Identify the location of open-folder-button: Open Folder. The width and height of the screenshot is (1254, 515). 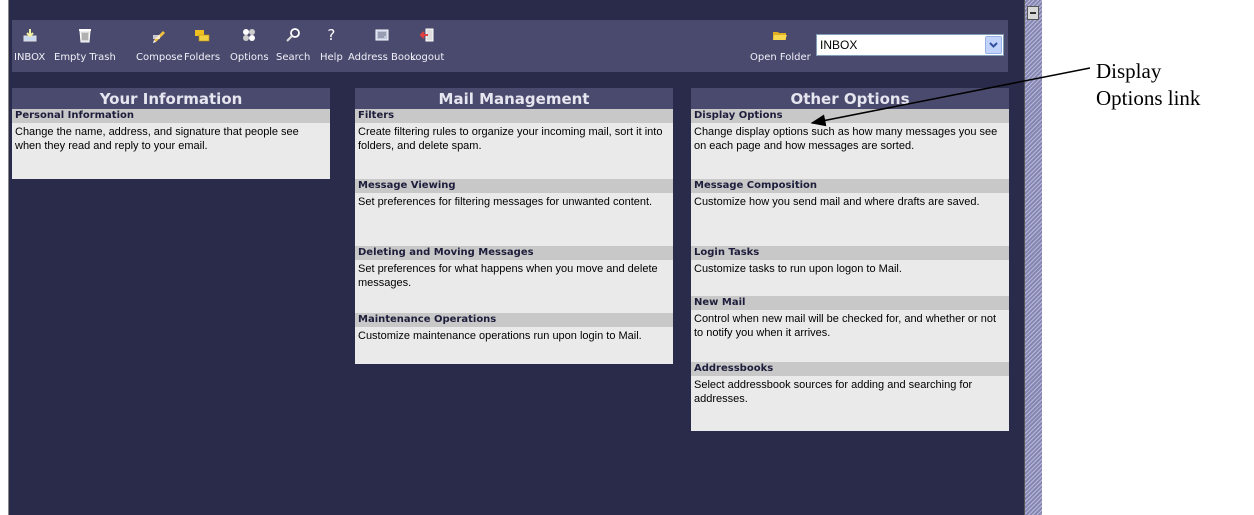
(780, 46).